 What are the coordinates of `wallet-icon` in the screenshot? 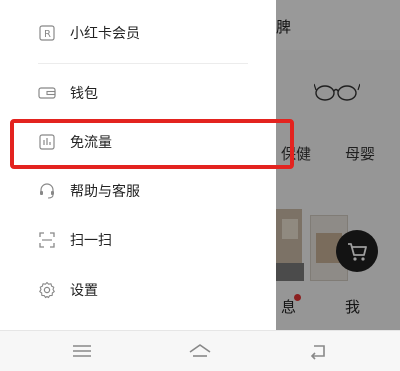 It's located at (47, 93).